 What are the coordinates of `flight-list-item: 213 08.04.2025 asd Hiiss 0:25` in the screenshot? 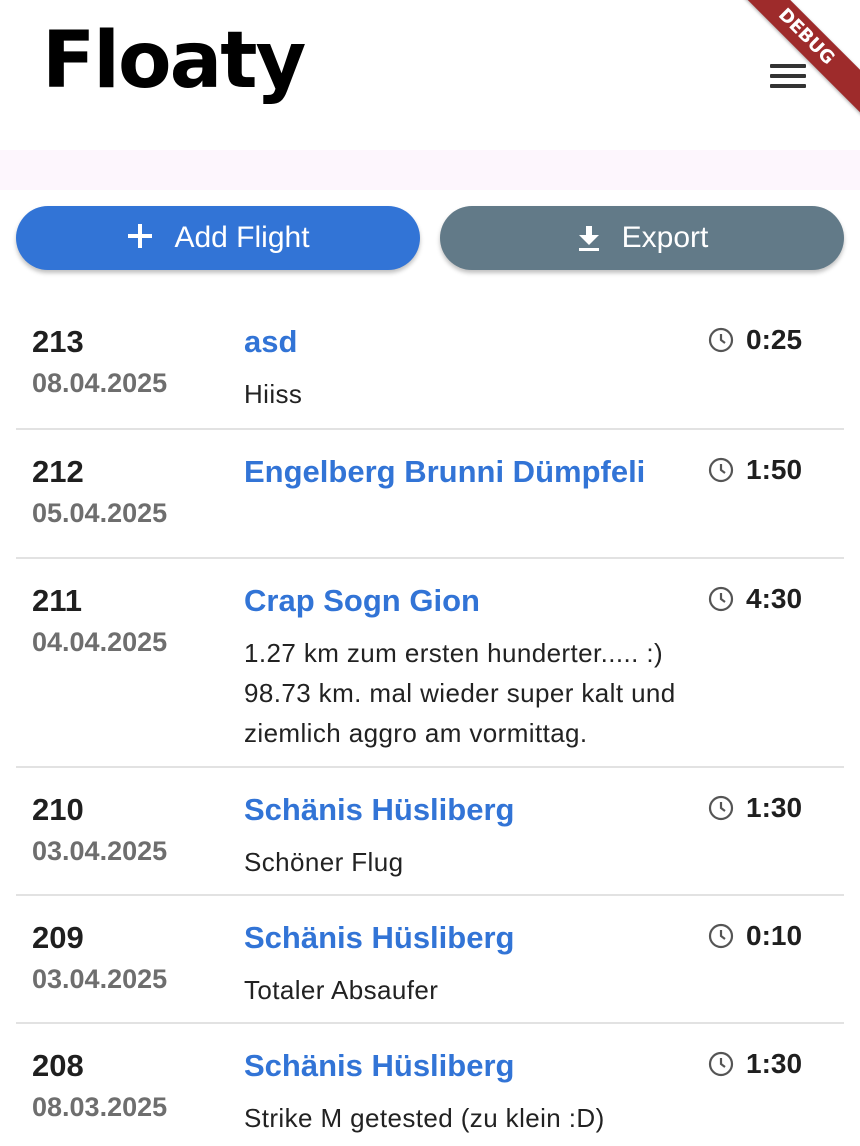 It's located at (430, 365).